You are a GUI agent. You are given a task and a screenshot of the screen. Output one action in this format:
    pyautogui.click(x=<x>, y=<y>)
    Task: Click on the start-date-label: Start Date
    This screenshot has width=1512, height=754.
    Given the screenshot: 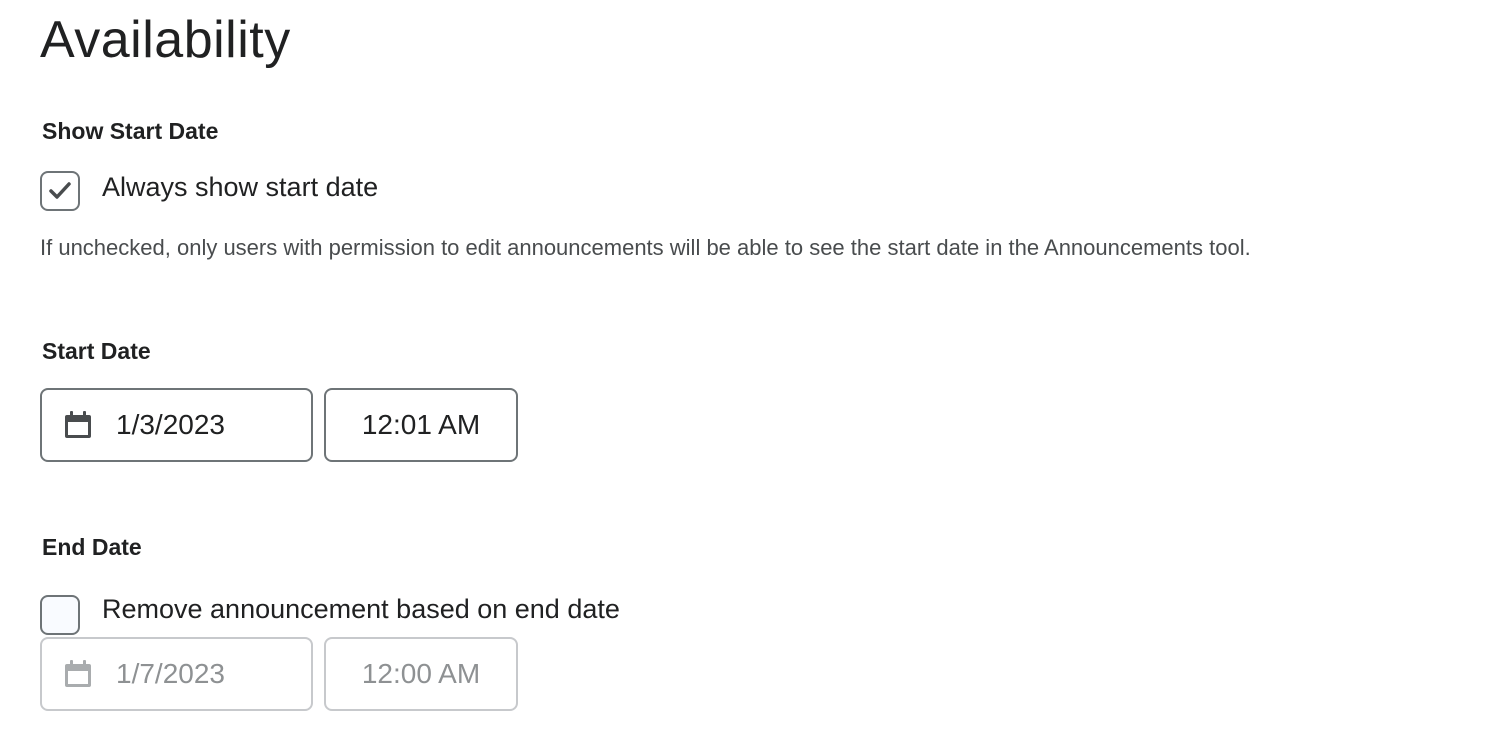 What is the action you would take?
    pyautogui.click(x=96, y=351)
    